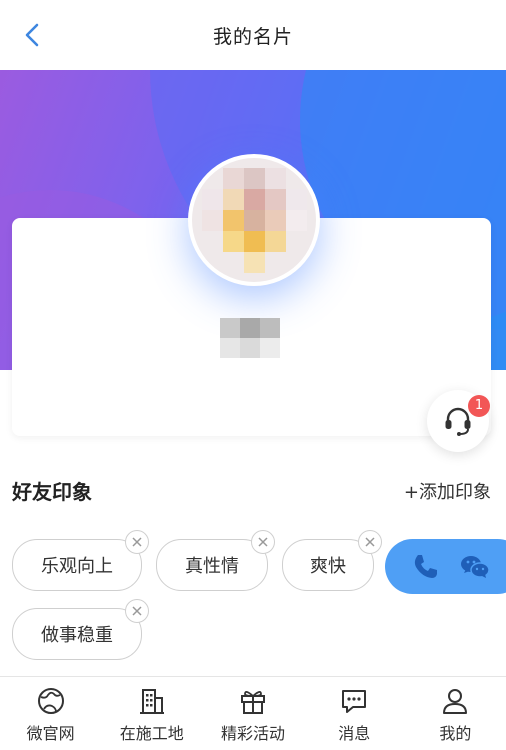  I want to click on bottom-tab-bar: 微官网 在施工地 精彩活动 消息 我的, so click(253, 713).